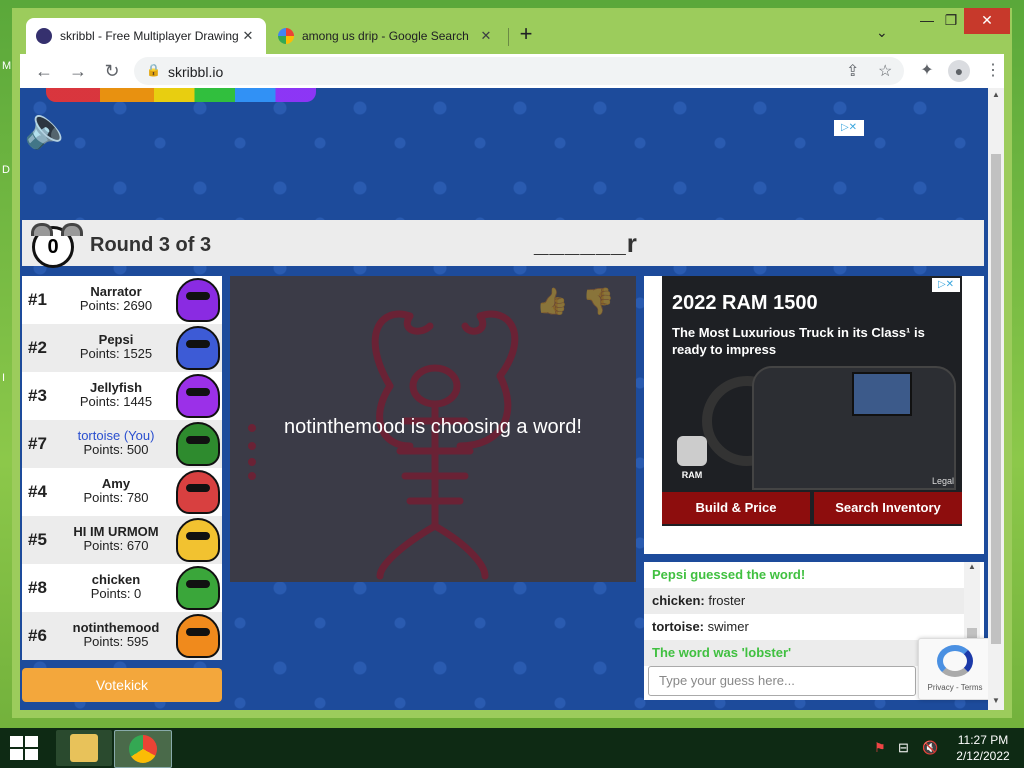 The image size is (1024, 768). I want to click on chrome-taskbar-button, so click(143, 749).